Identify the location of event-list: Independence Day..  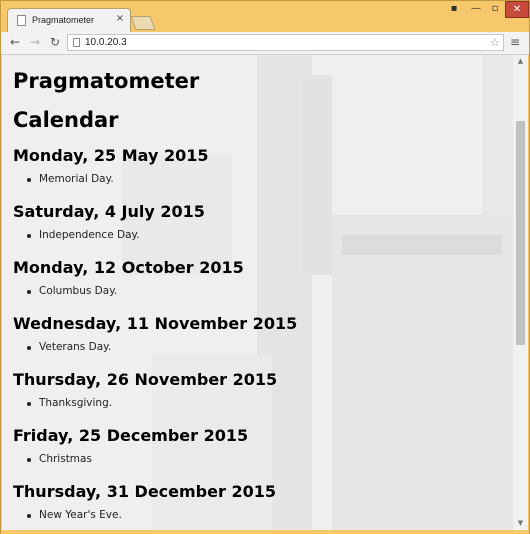
(109, 235).